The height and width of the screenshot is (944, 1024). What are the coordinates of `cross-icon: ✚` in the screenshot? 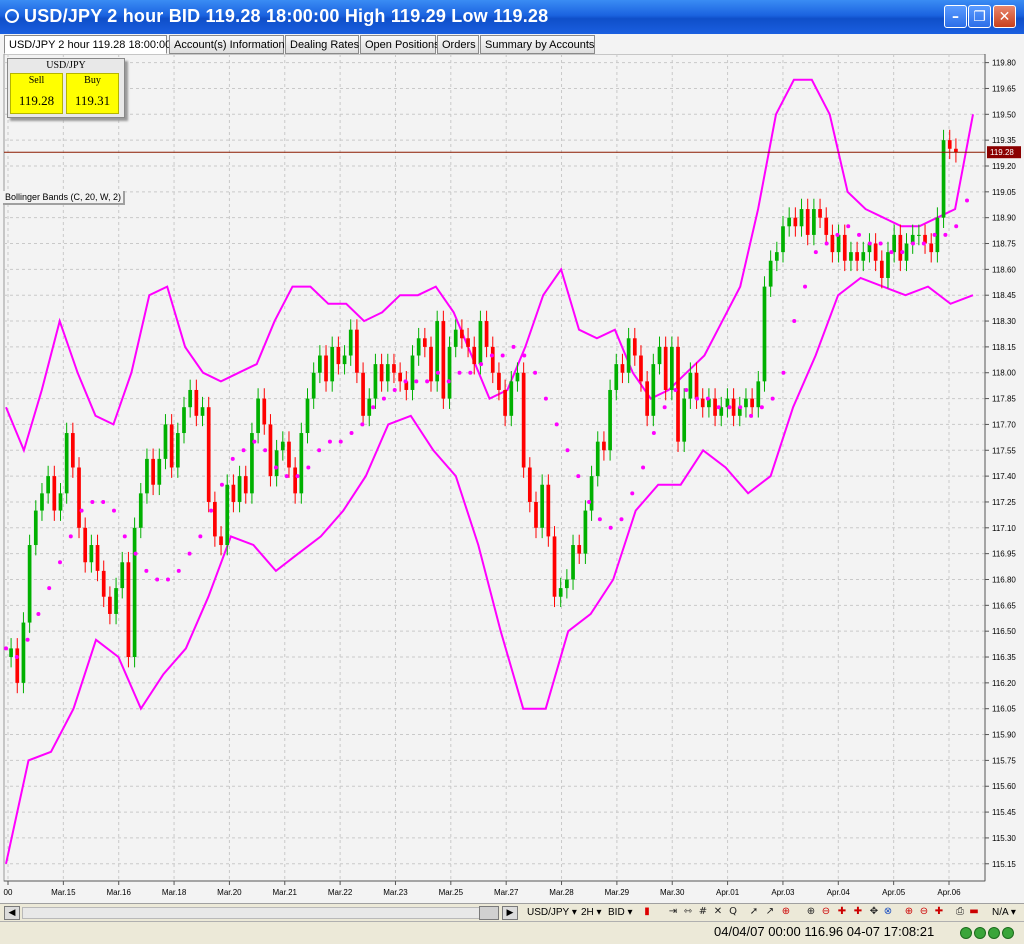 It's located at (842, 912).